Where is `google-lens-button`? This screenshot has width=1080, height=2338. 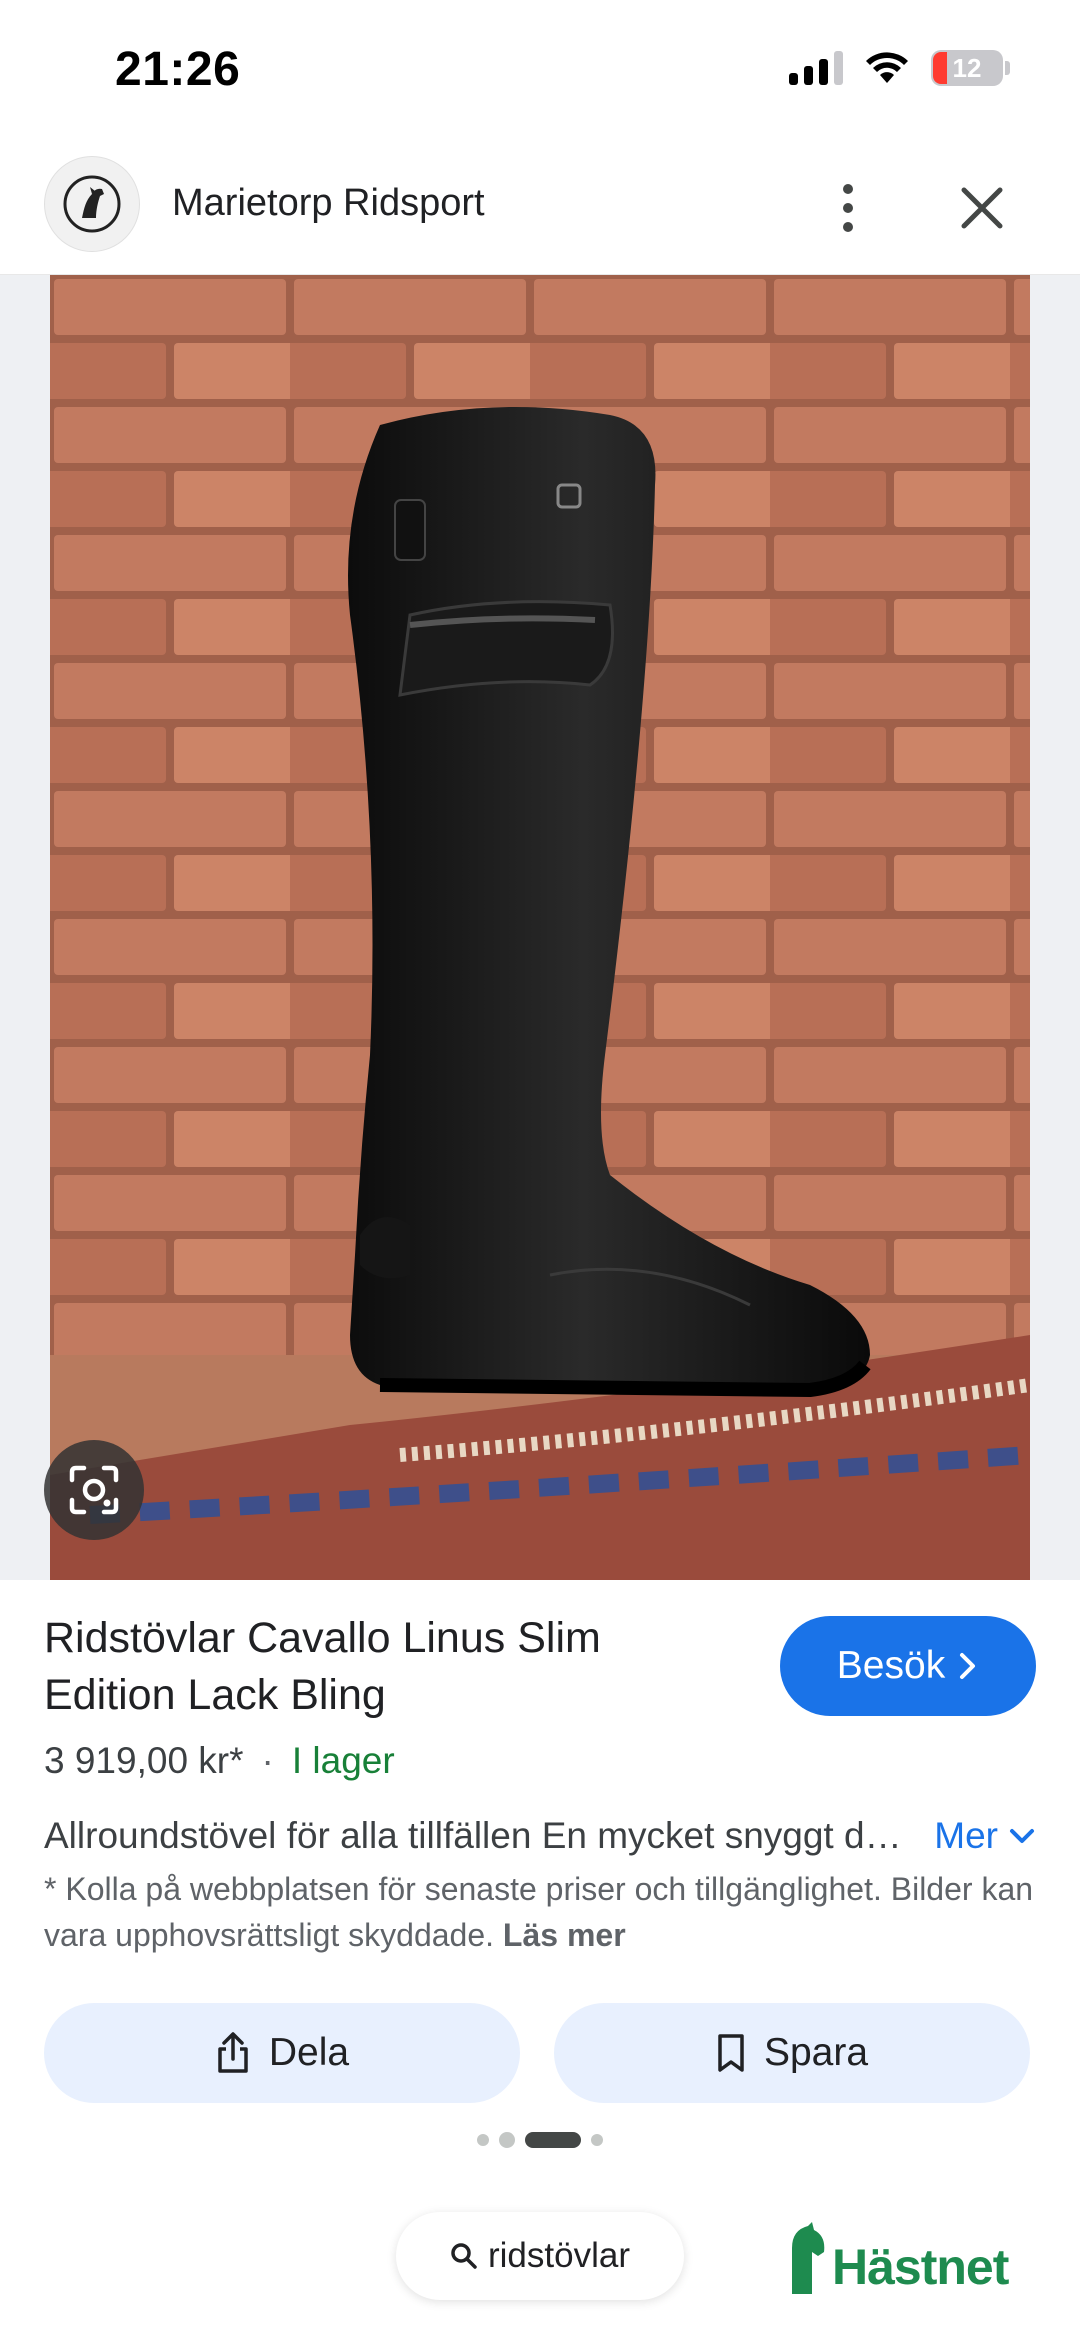 google-lens-button is located at coordinates (94, 1490).